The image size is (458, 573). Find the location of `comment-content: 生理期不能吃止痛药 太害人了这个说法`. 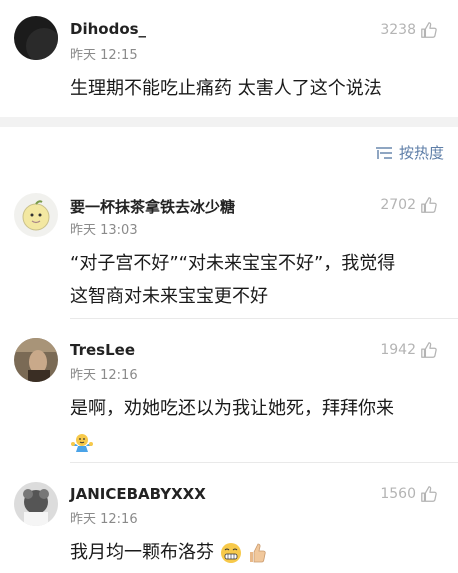

comment-content: 生理期不能吃止痛药 太害人了这个说法 is located at coordinates (256, 88).